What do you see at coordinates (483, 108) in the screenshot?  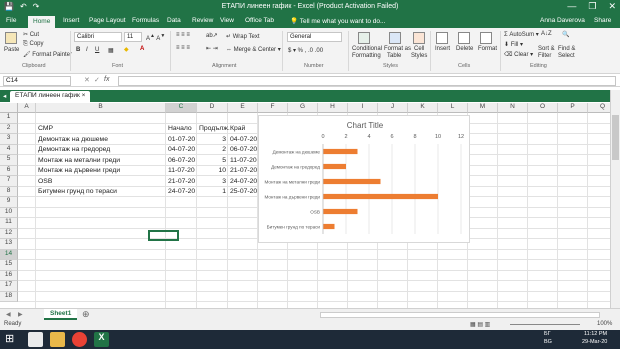 I see `column-header: M` at bounding box center [483, 108].